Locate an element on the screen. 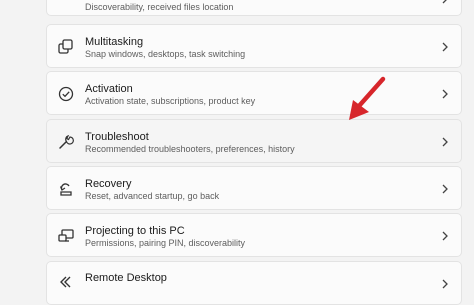 This screenshot has width=474, height=305. settings-item-title: Troubleshoot is located at coordinates (117, 137).